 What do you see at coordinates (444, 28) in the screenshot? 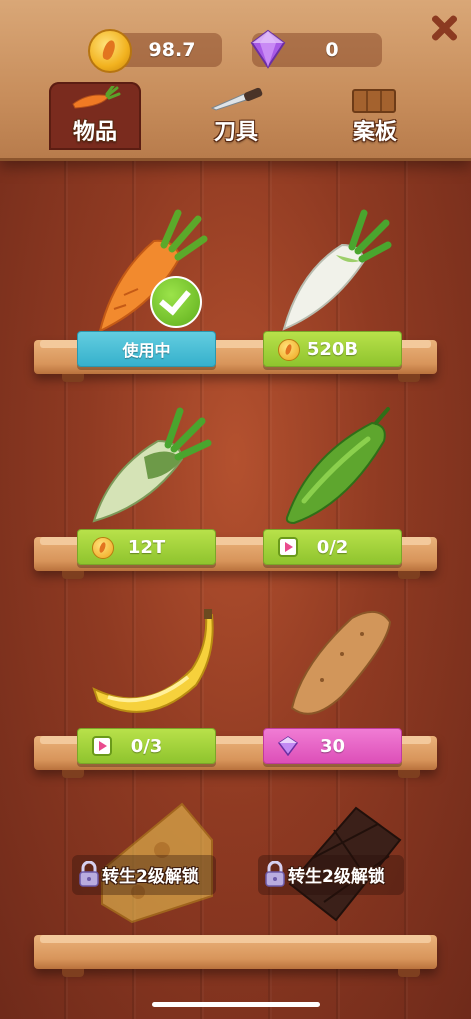
I see `close-icon` at bounding box center [444, 28].